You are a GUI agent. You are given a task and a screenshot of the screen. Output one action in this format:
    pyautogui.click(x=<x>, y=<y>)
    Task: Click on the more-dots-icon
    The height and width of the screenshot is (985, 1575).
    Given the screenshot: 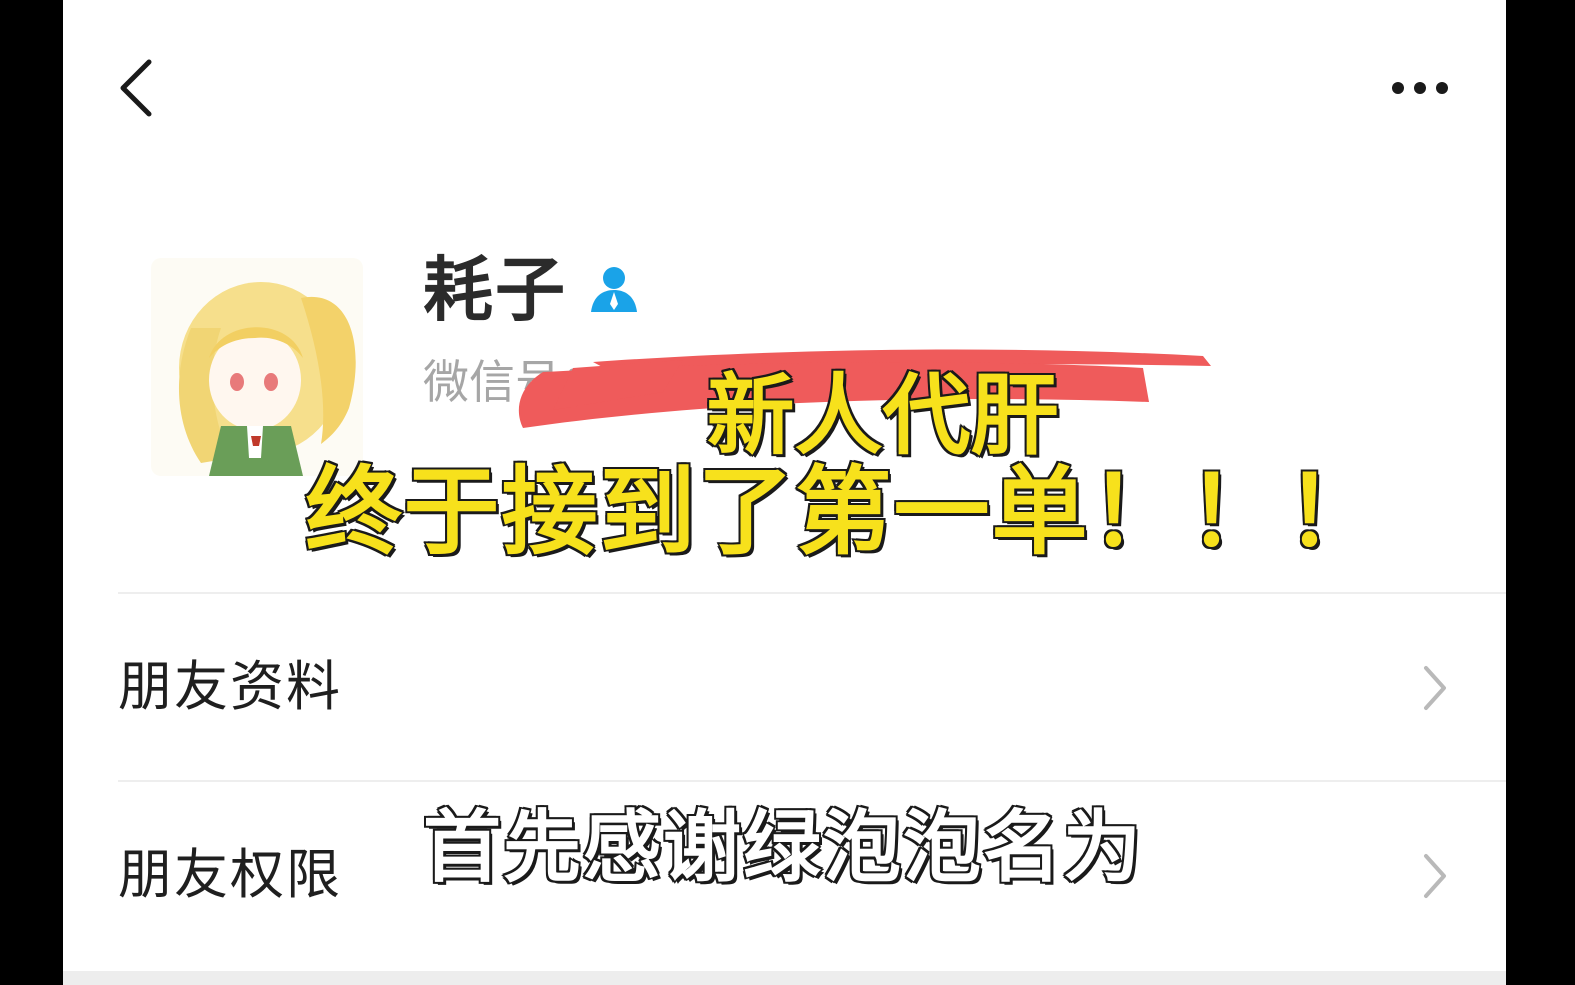 What is the action you would take?
    pyautogui.click(x=1420, y=88)
    